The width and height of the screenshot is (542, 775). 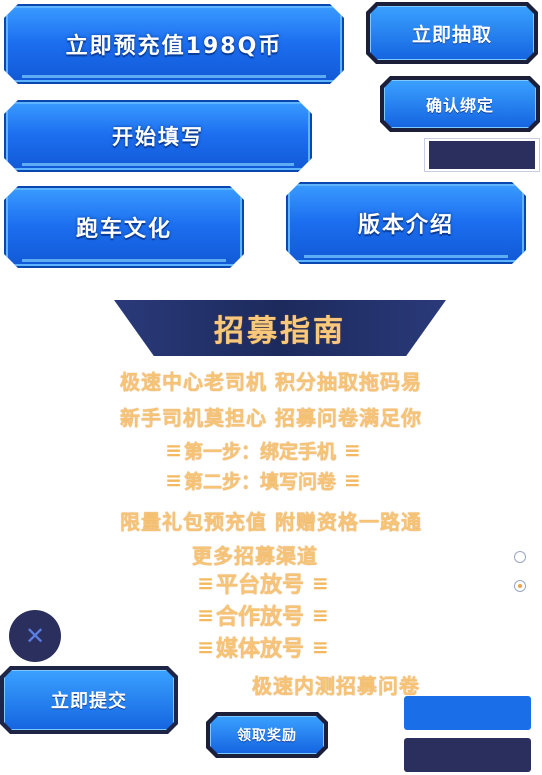 What do you see at coordinates (259, 649) in the screenshot?
I see `channel-3-label: 媒体放号` at bounding box center [259, 649].